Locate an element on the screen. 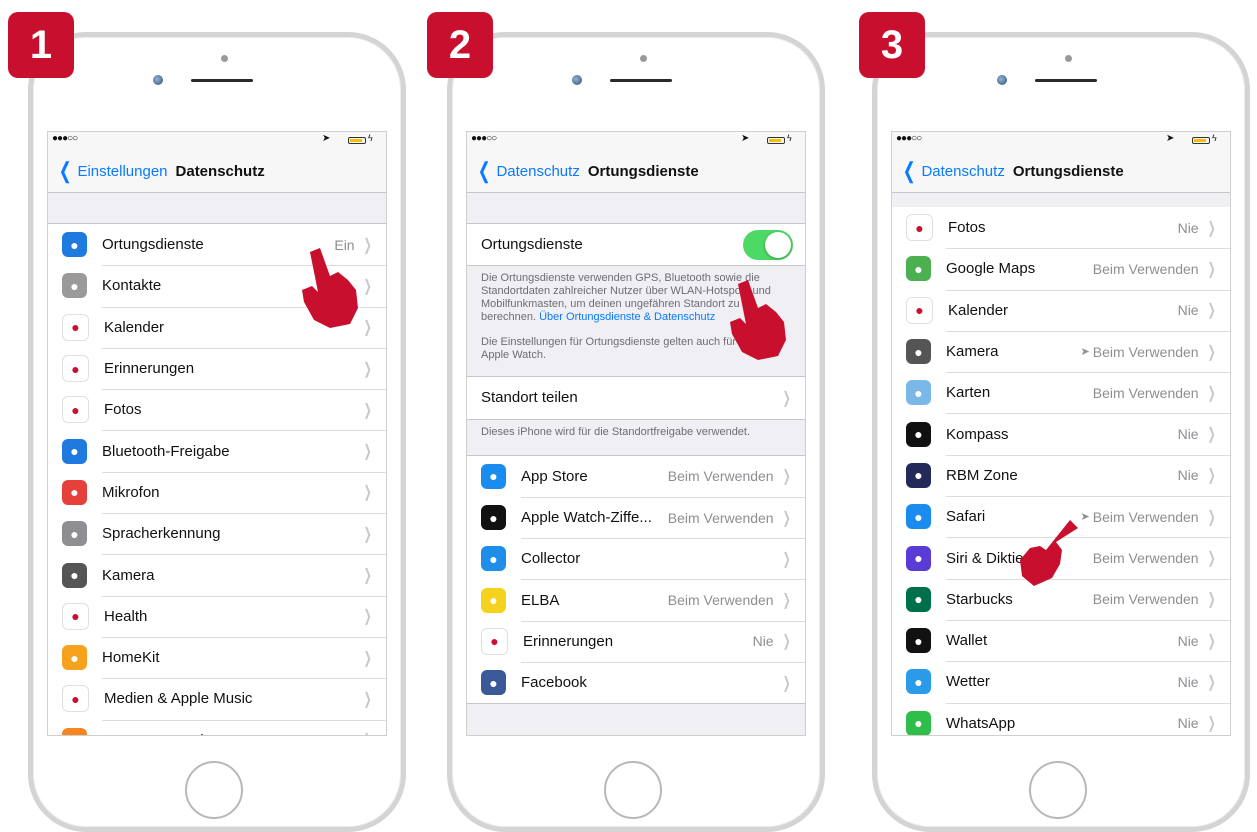  list-item-fotos: ● Fotos Nie ❯ is located at coordinates (1061, 227).